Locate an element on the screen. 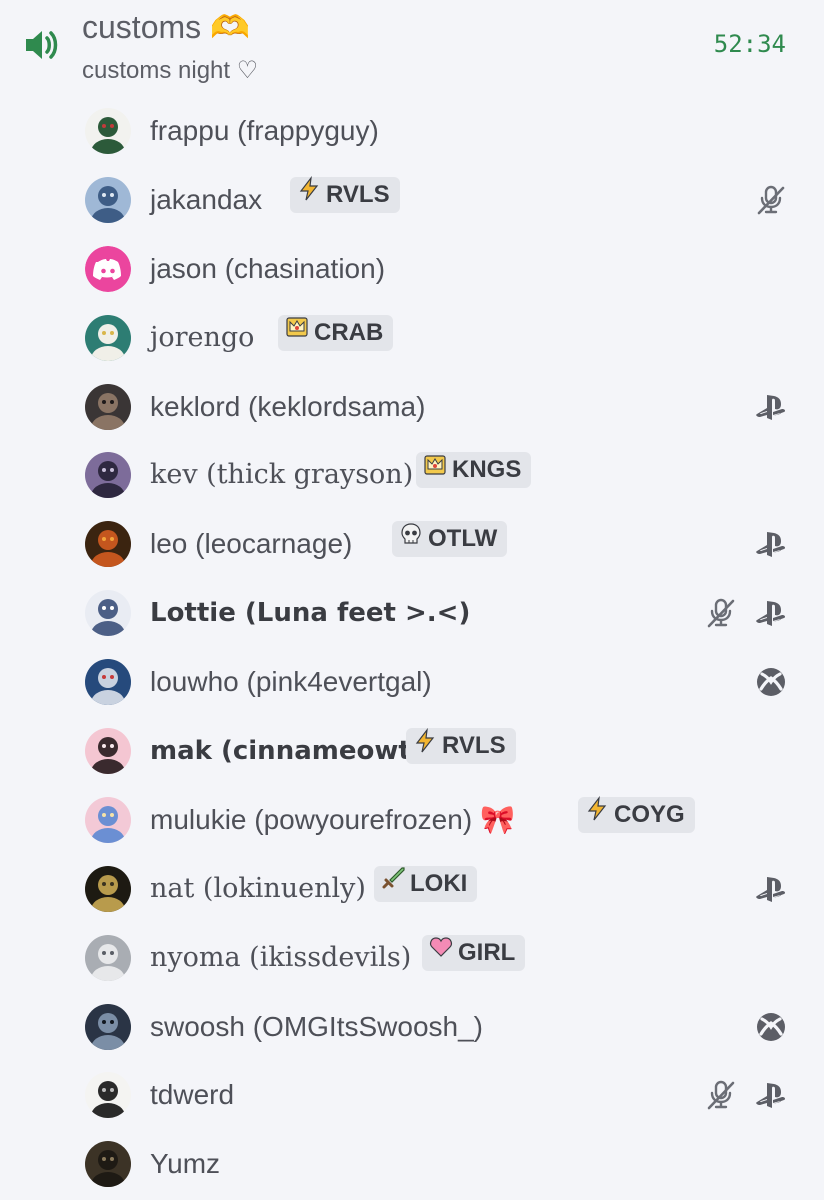 The height and width of the screenshot is (1200, 824). voice-channel-header: customs 🫶 customs night ♡ 52:34 is located at coordinates (412, 48).